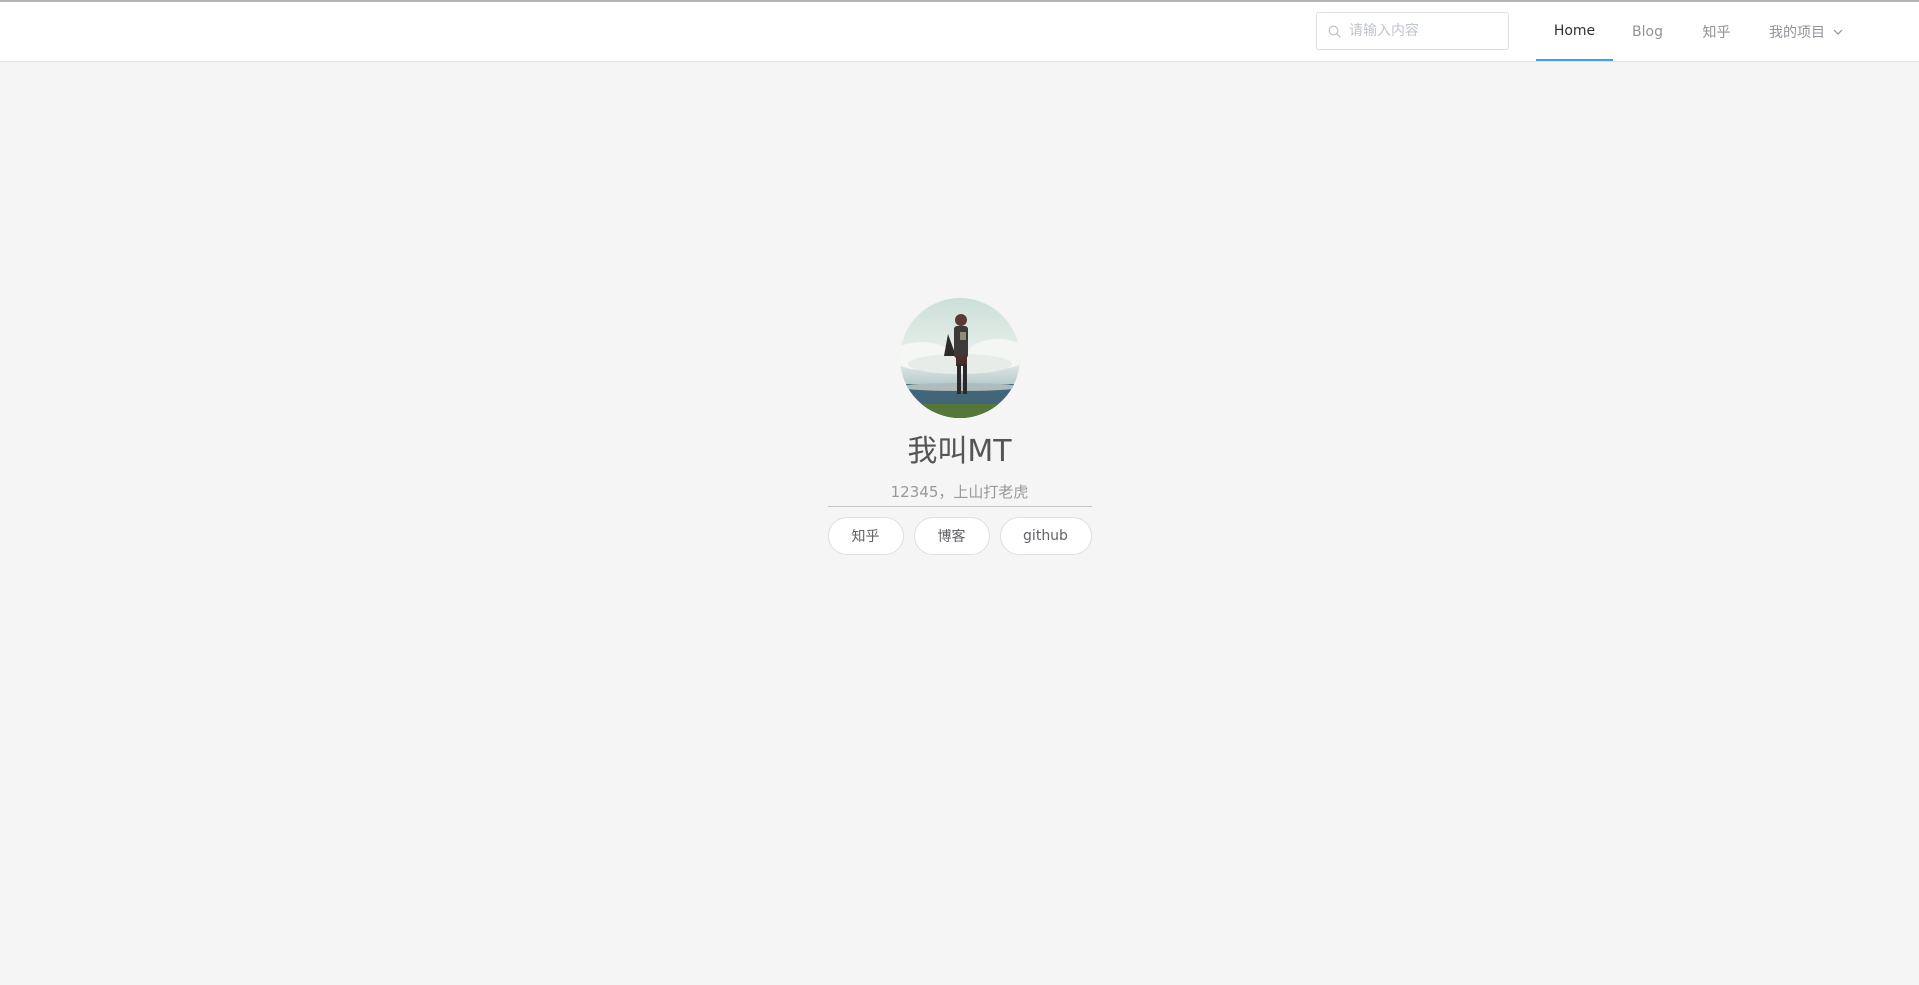 The image size is (1919, 985). What do you see at coordinates (959, 32) in the screenshot?
I see `top-navbar: Home Blog 知乎 我的项目` at bounding box center [959, 32].